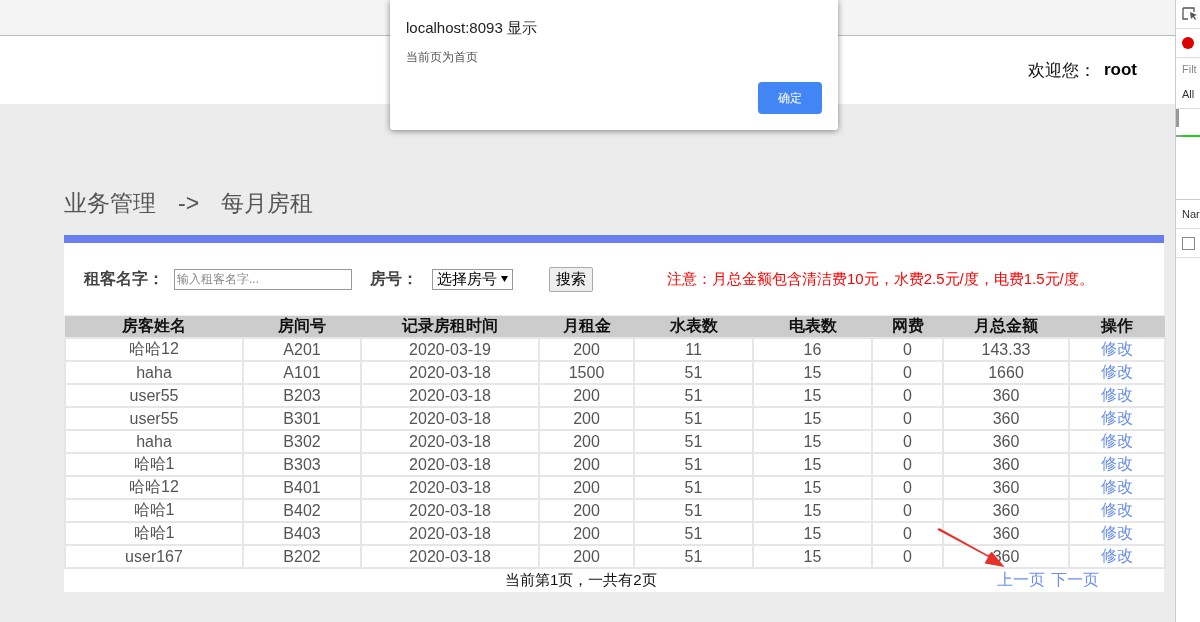 This screenshot has height=622, width=1200. Describe the element at coordinates (1117, 327) in the screenshot. I see `column-header: 操作` at that location.